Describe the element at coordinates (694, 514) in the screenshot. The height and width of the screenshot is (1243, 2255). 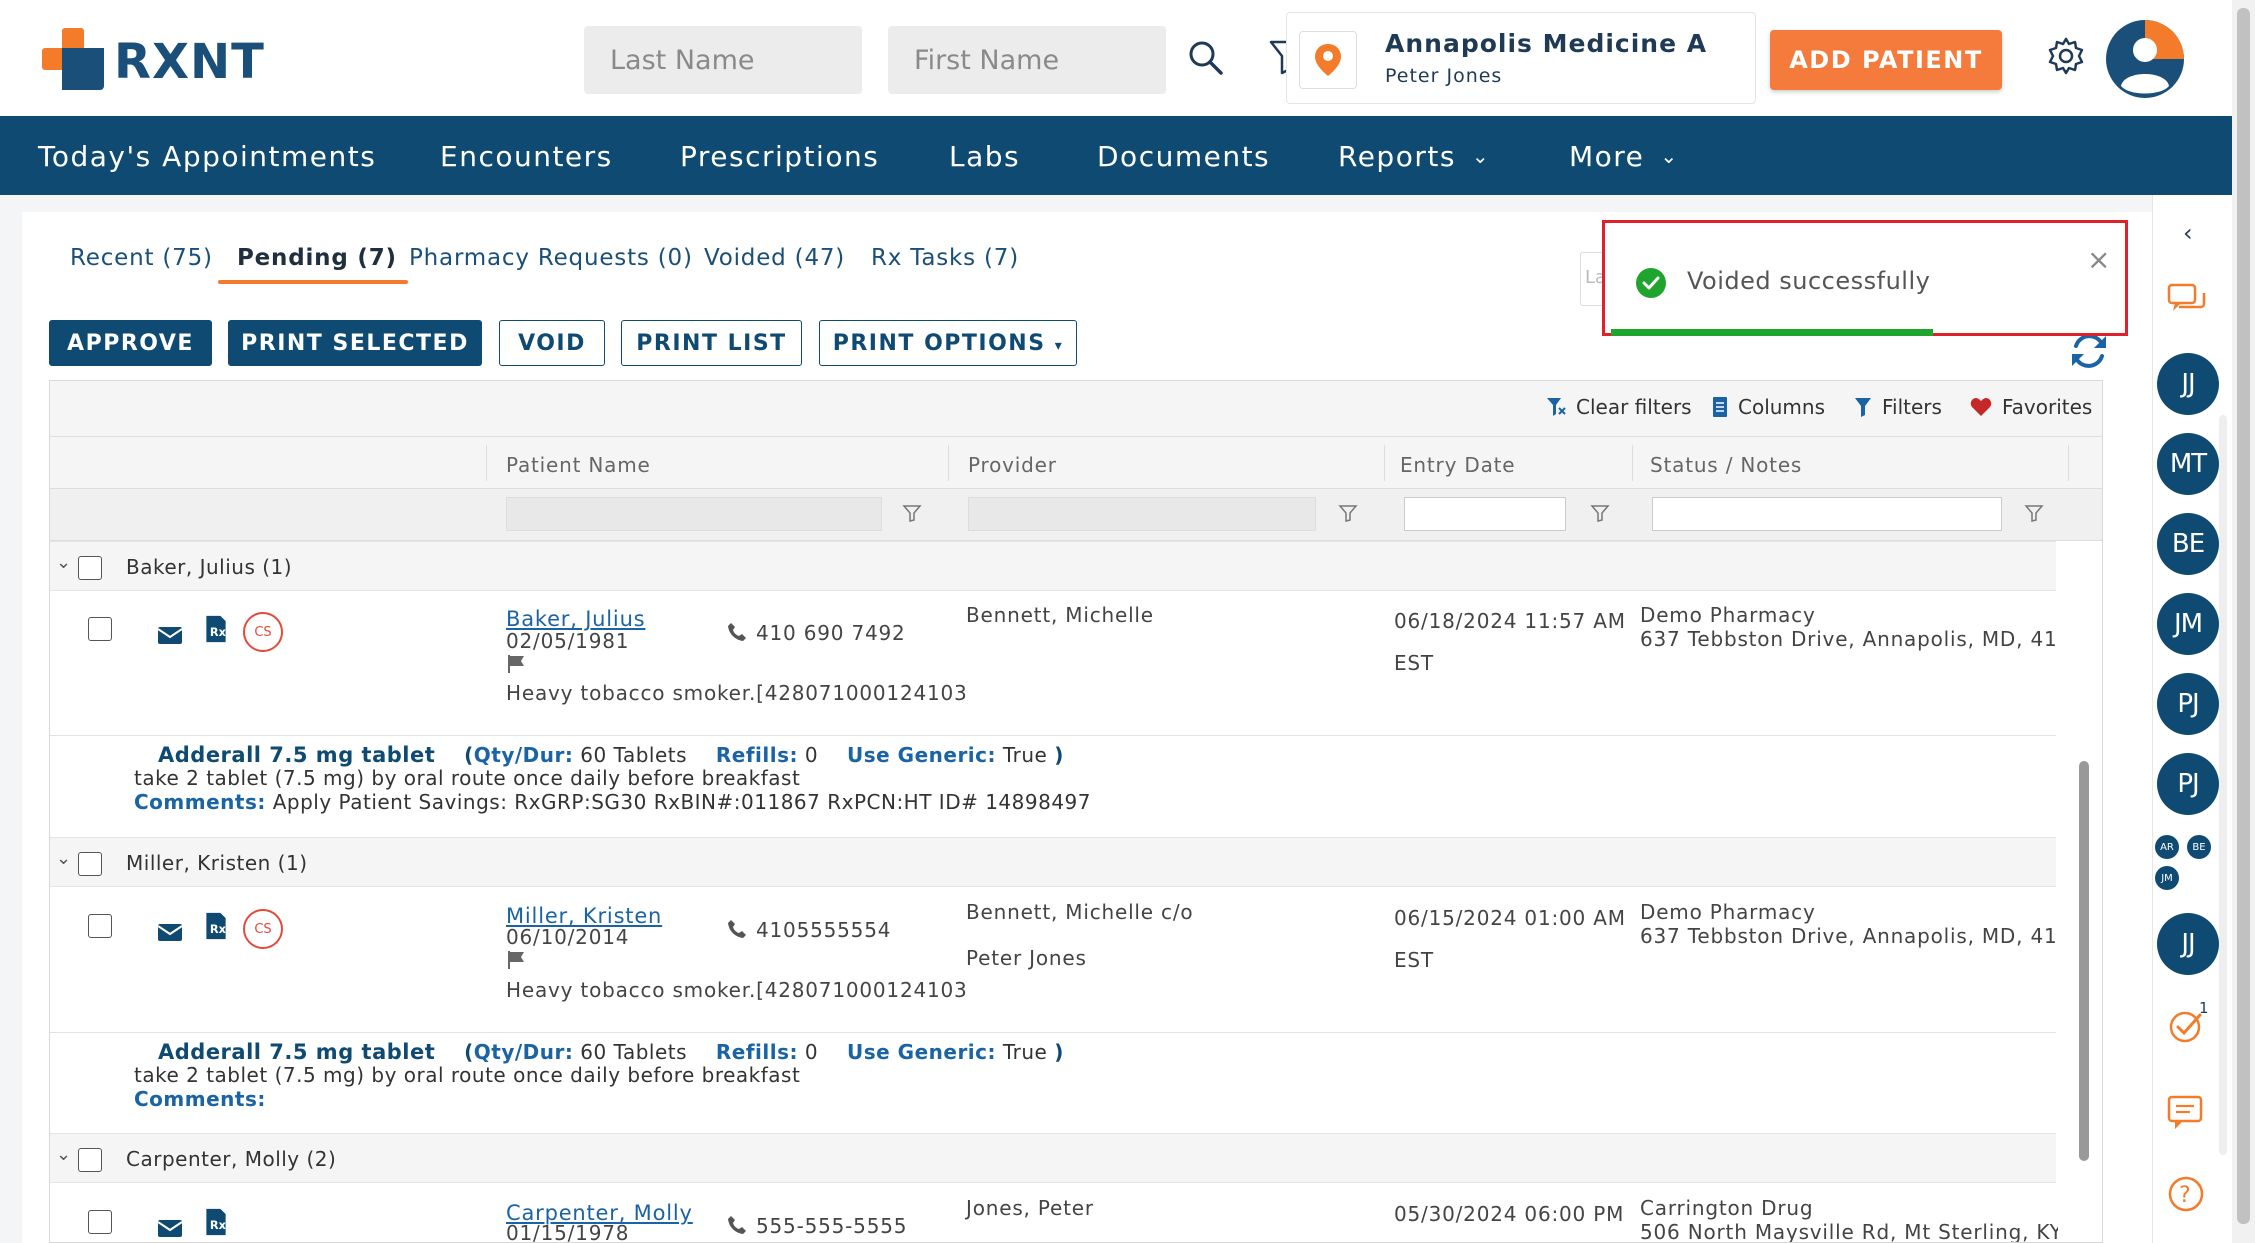
I see `patient-name-filter` at that location.